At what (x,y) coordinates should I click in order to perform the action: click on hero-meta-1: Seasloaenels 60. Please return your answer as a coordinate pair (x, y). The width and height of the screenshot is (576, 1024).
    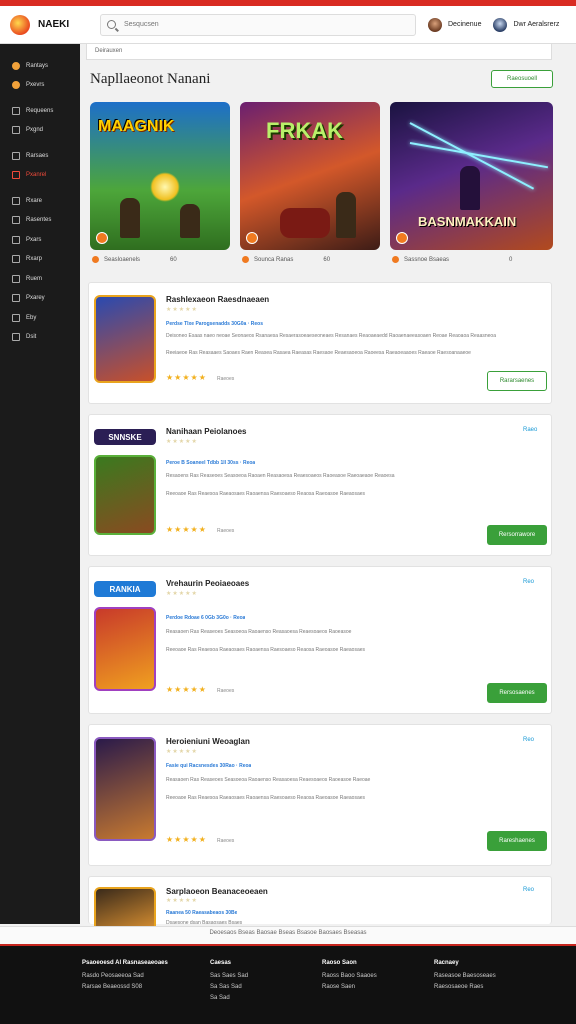
    Looking at the image, I should click on (134, 259).